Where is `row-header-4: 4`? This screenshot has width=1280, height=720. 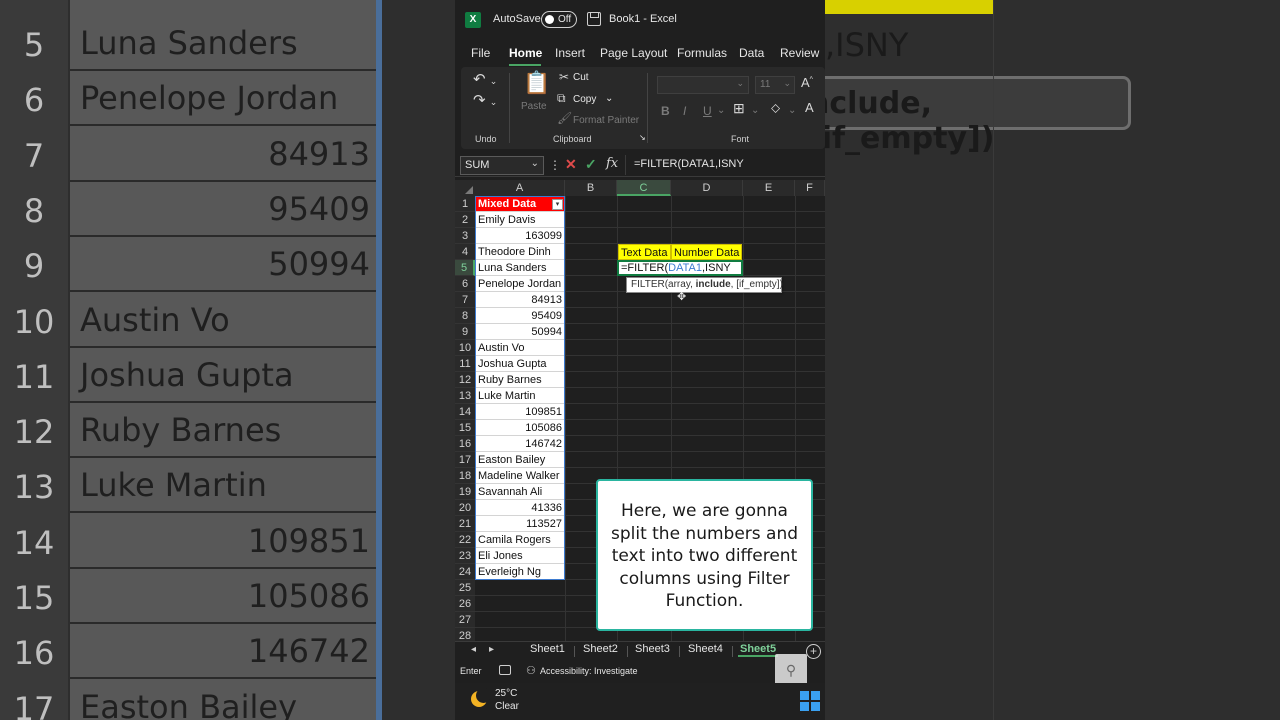
row-header-4: 4 is located at coordinates (465, 252).